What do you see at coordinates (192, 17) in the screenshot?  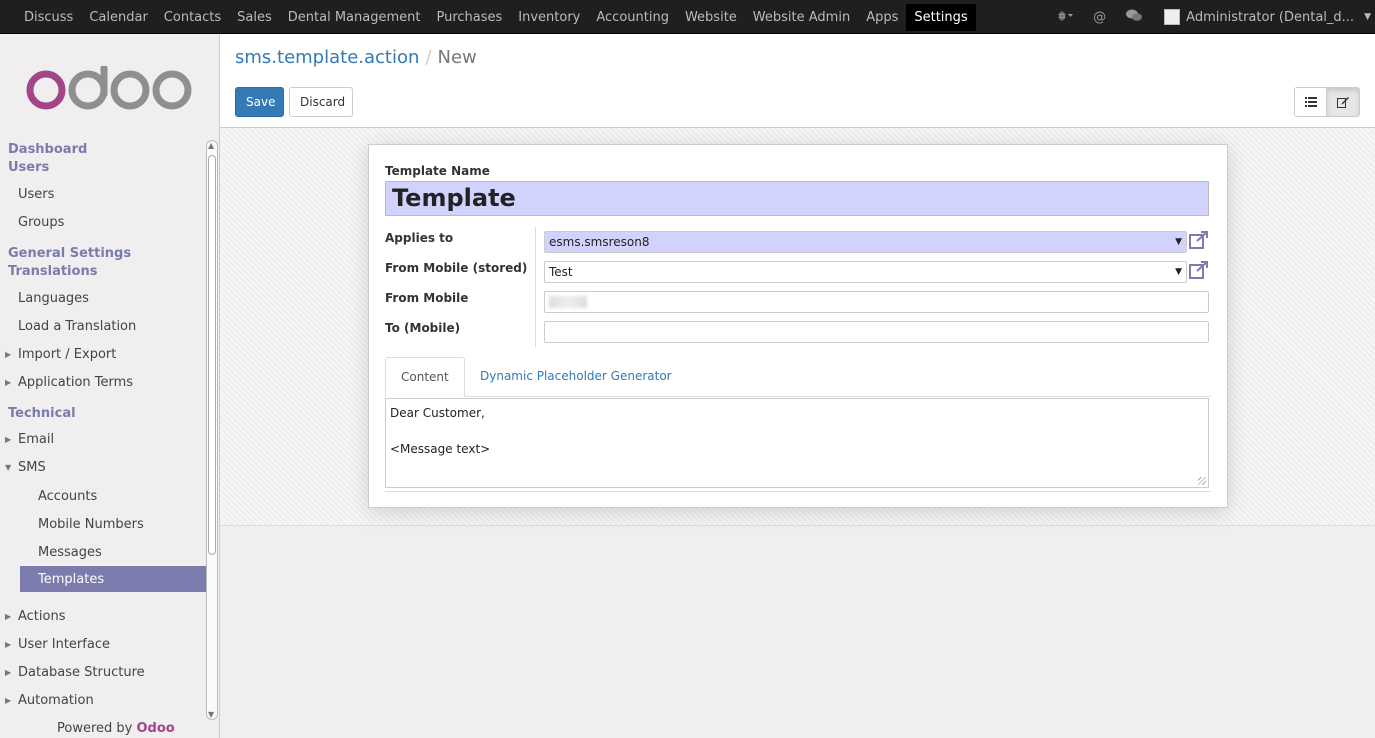 I see `menu-contacts: Contacts` at bounding box center [192, 17].